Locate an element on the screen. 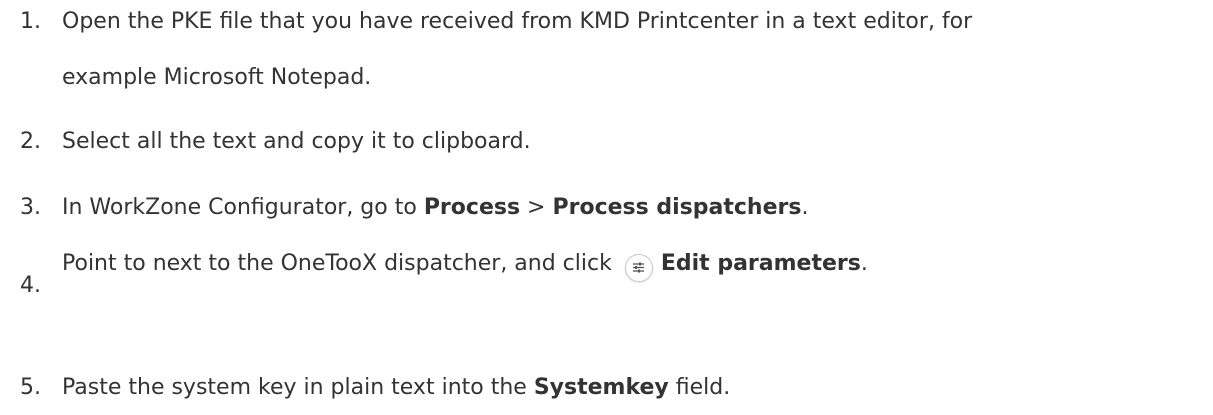 The width and height of the screenshot is (1213, 415). step-number: 1. is located at coordinates (30, 21).